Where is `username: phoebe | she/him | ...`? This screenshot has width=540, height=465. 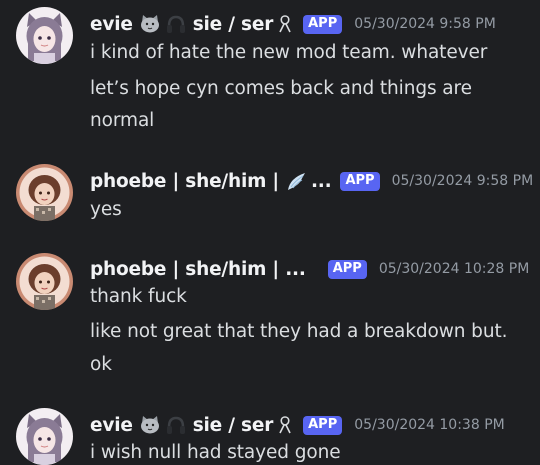
username: phoebe | she/him | ... is located at coordinates (198, 269).